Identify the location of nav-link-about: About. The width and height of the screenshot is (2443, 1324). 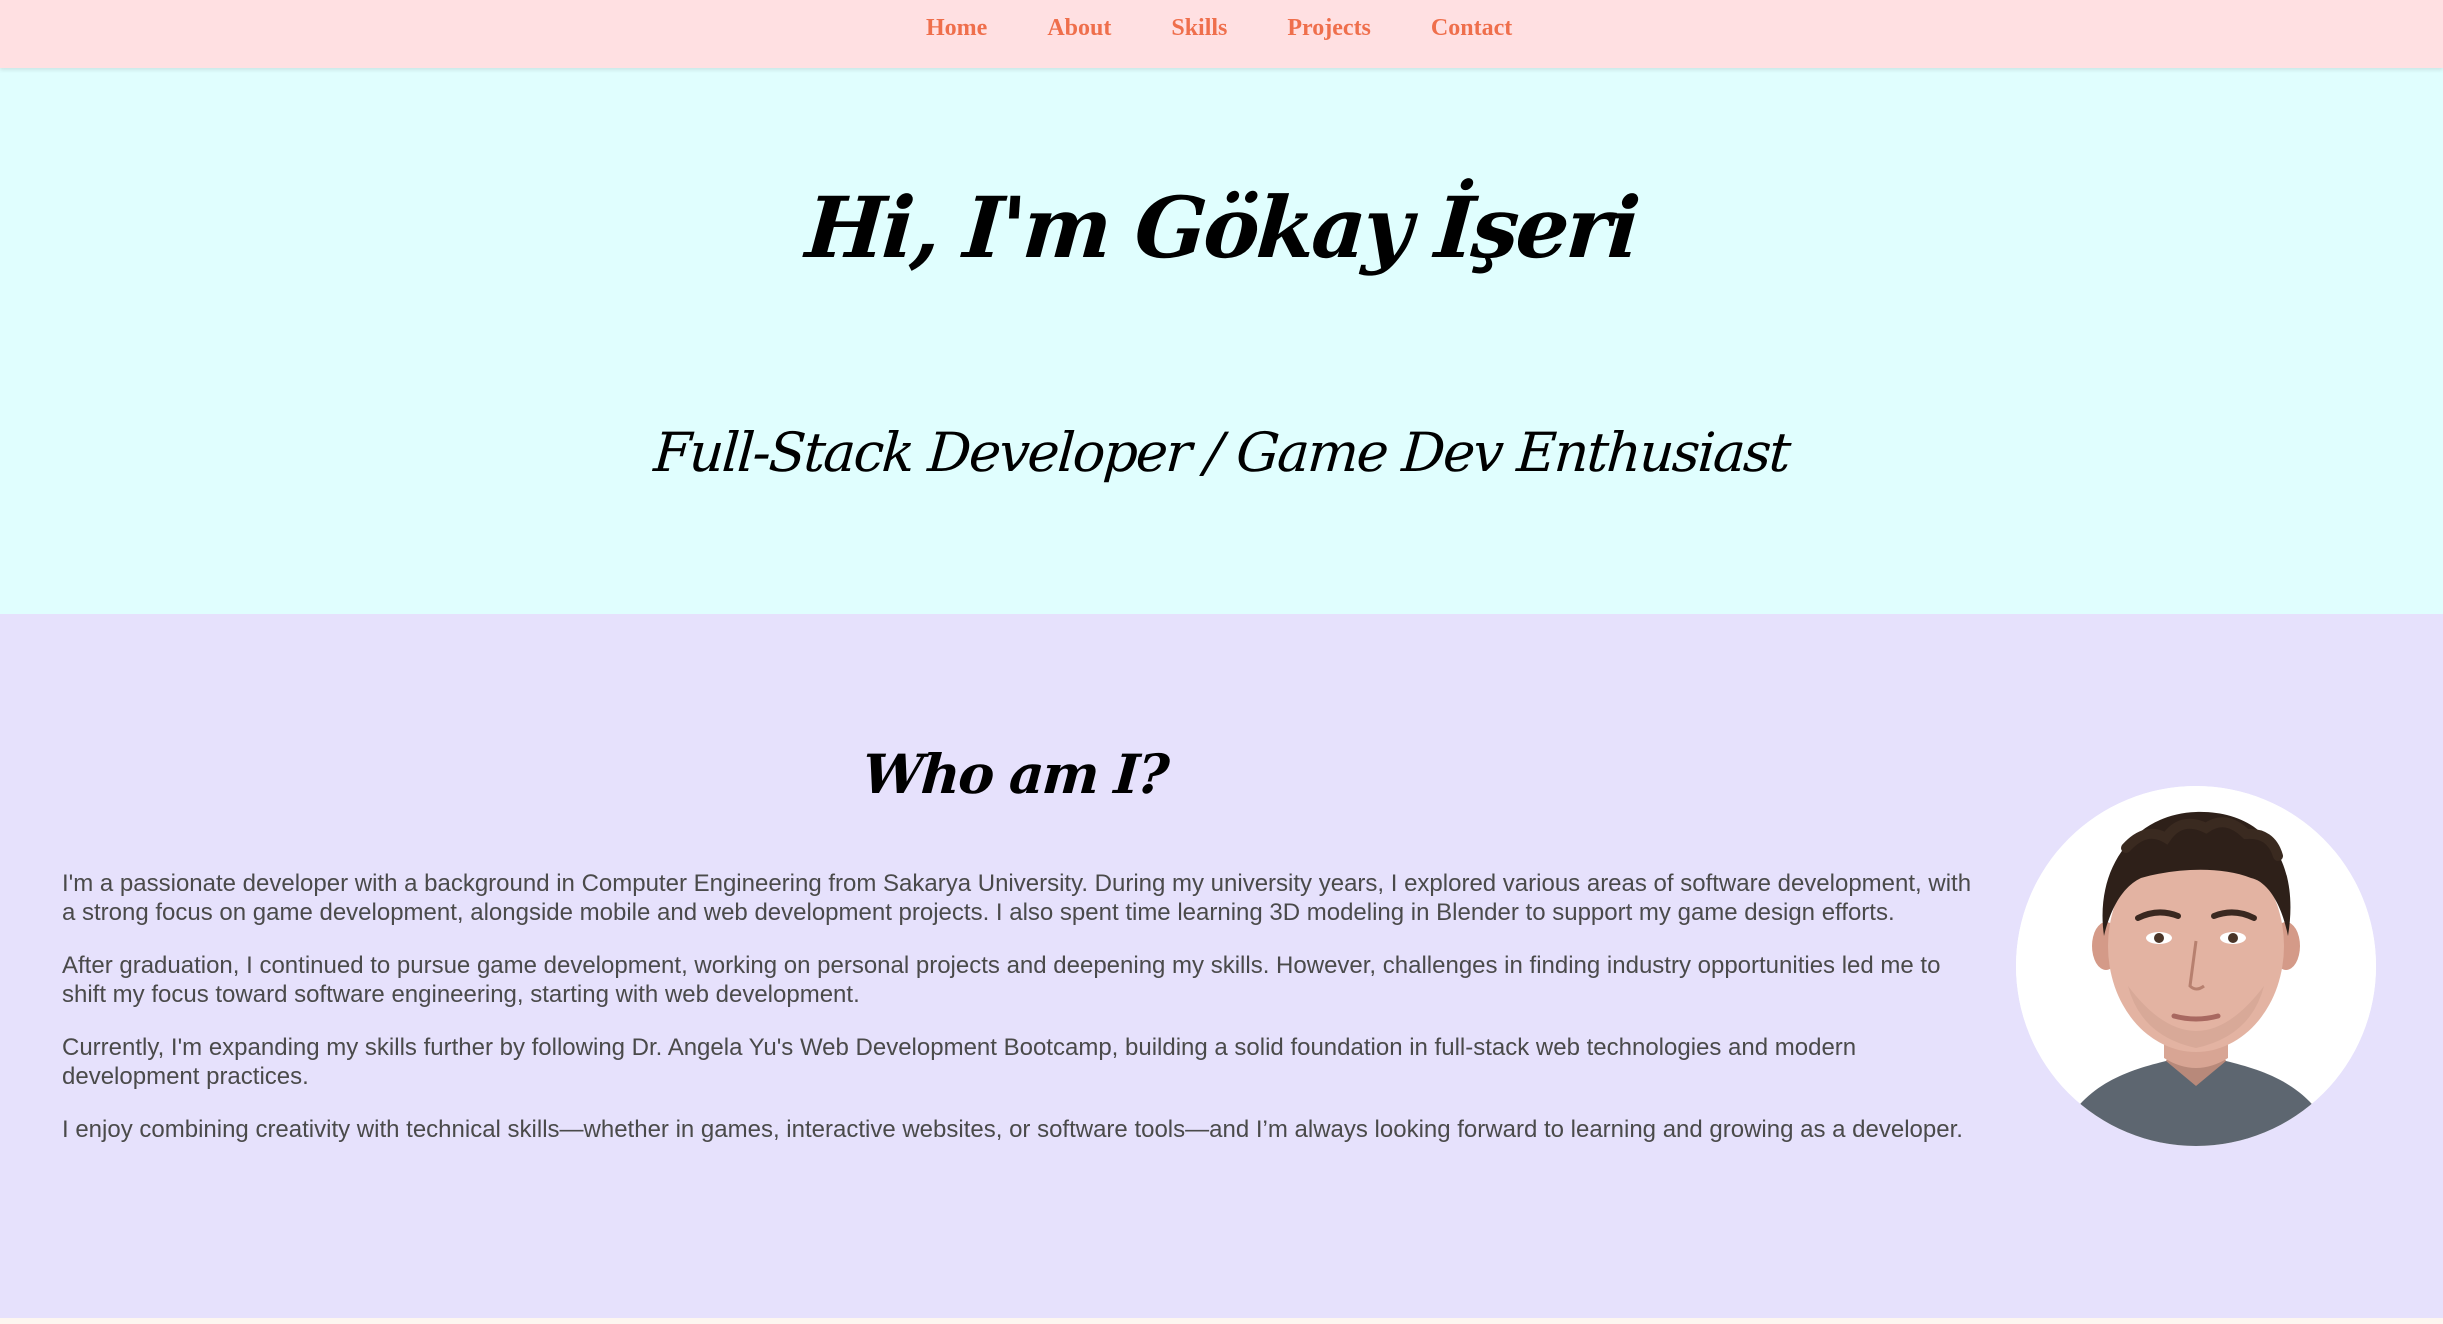
(1079, 28).